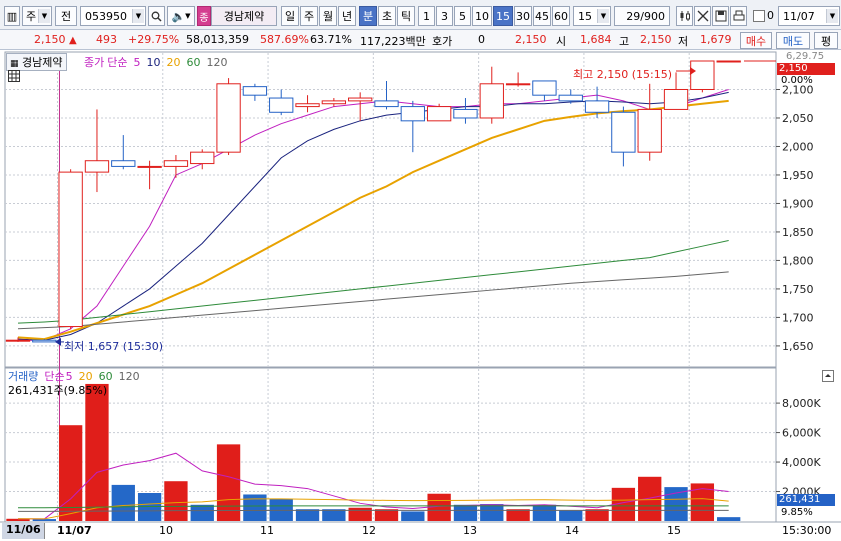 The height and width of the screenshot is (541, 841). What do you see at coordinates (801, 462) in the screenshot?
I see `volume-tick-label: 4,000K` at bounding box center [801, 462].